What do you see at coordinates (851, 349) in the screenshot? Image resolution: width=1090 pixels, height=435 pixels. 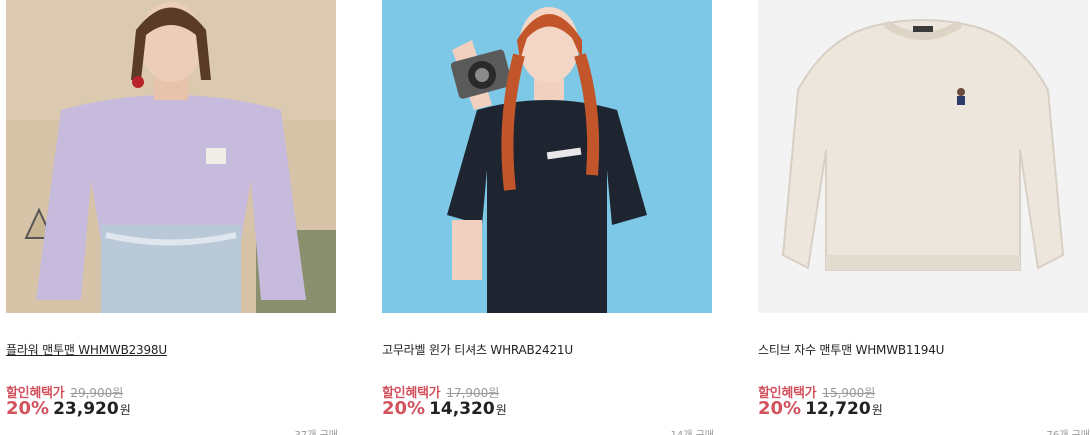 I see `product-name: 스티브 자수 맨투맨 WHMWB1194U` at bounding box center [851, 349].